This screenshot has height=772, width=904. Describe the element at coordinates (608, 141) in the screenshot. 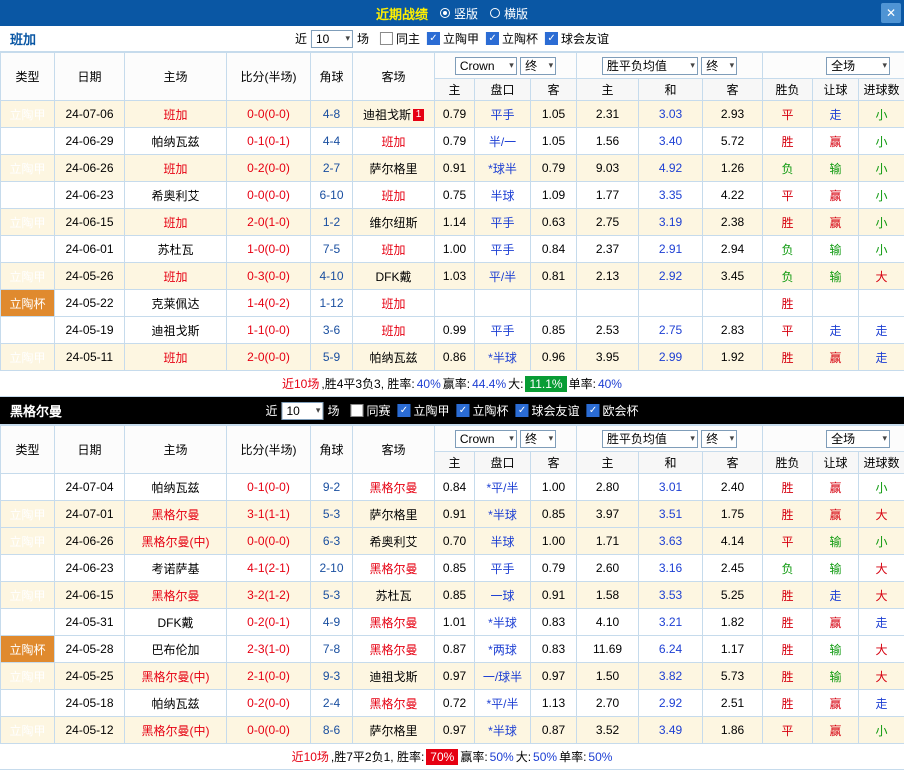

I see `avg-home-cell: 1.56` at that location.